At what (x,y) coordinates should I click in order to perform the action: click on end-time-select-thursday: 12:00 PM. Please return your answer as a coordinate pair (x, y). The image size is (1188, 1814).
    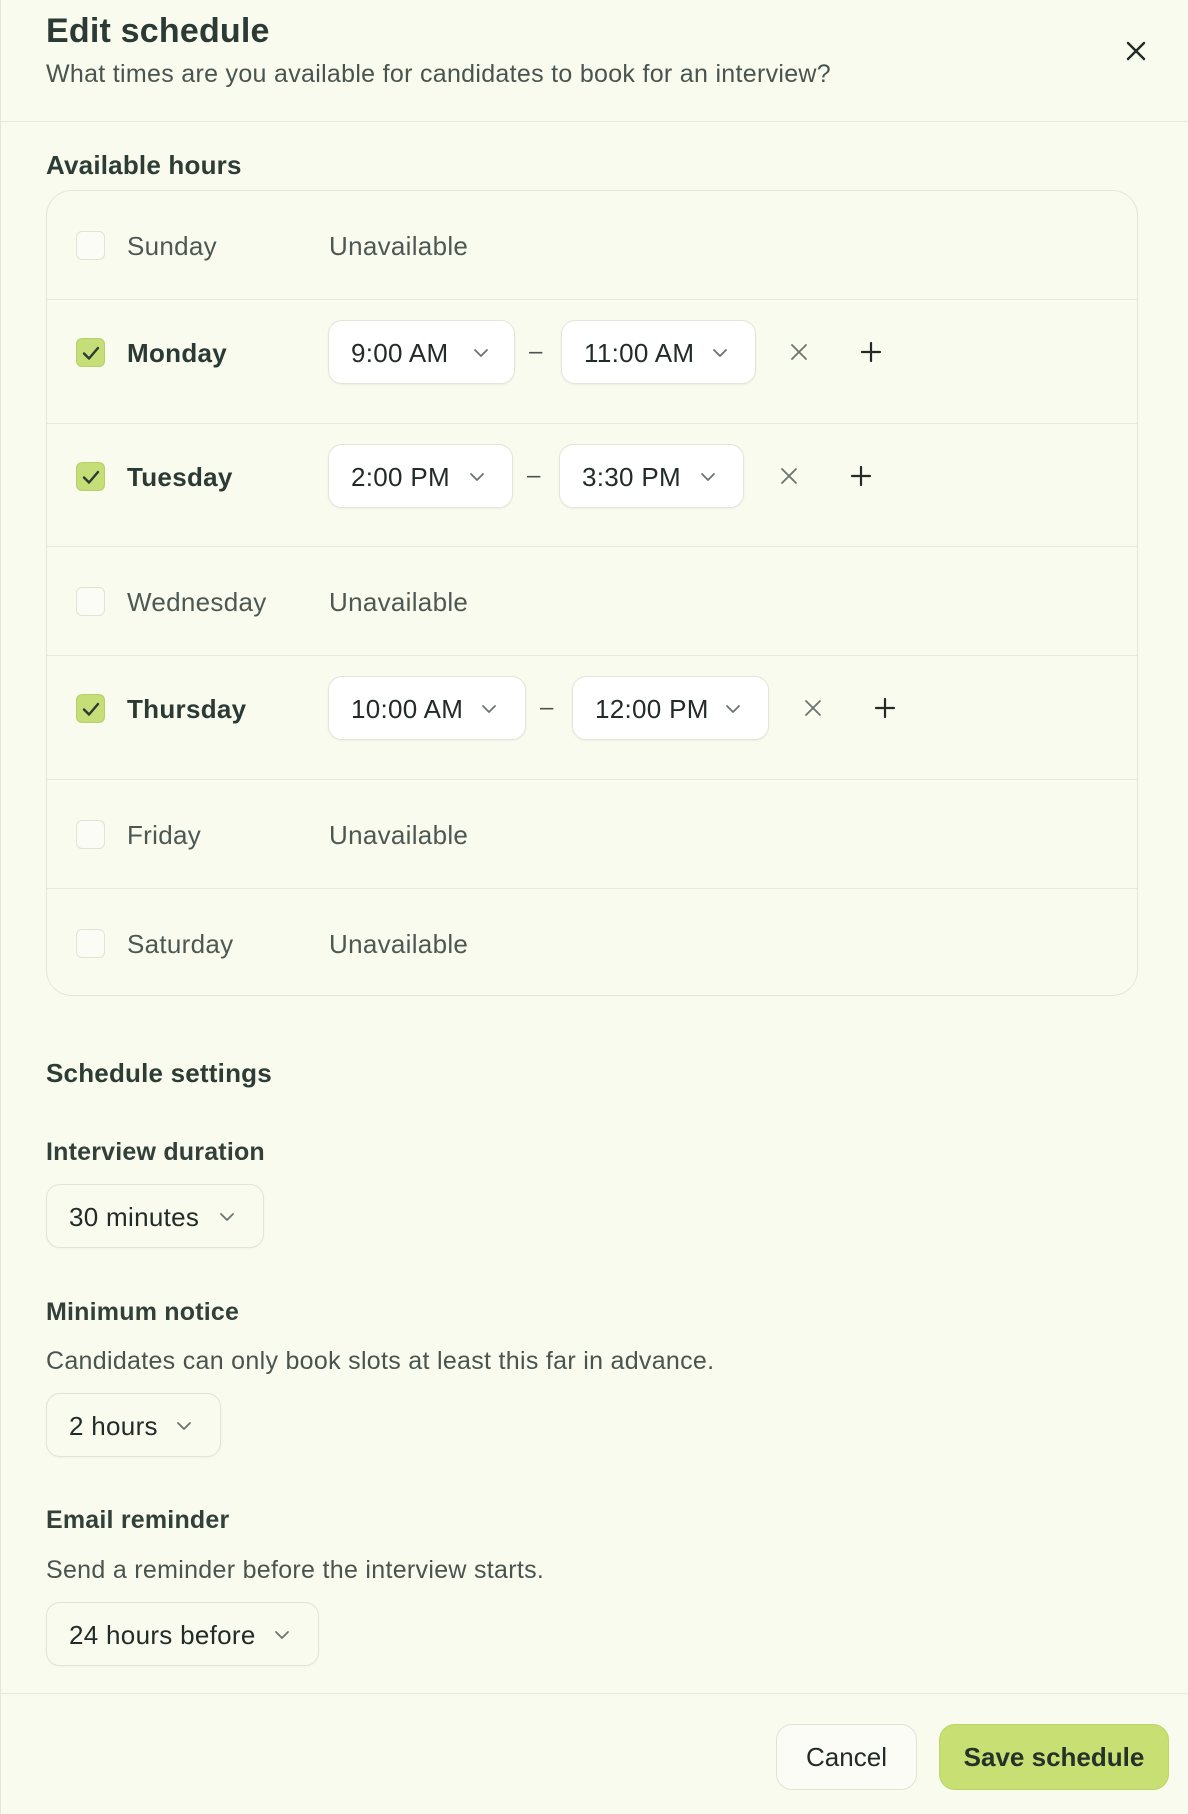
    Looking at the image, I should click on (670, 708).